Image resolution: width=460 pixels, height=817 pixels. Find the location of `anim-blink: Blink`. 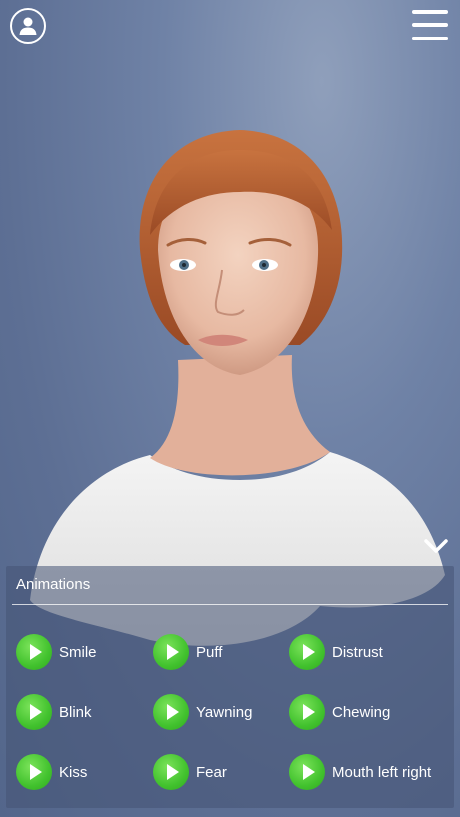

anim-blink: Blink is located at coordinates (54, 712).